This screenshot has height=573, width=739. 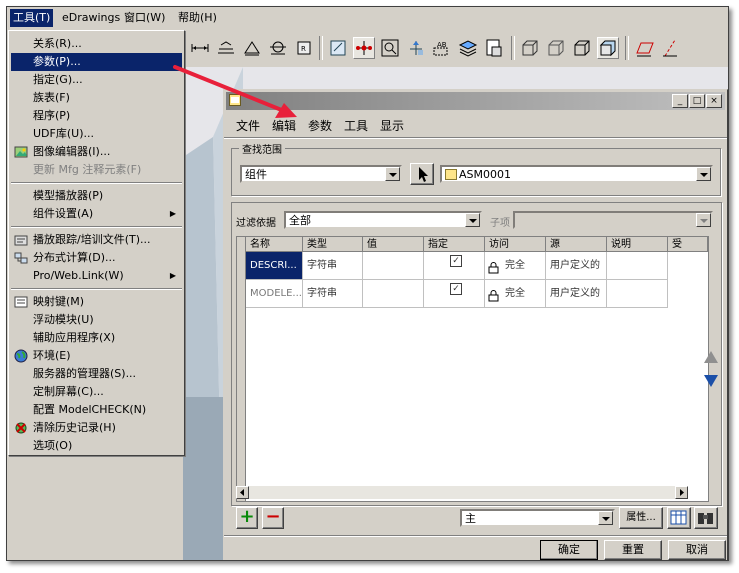 What do you see at coordinates (364, 48) in the screenshot?
I see `node-axis-icon` at bounding box center [364, 48].